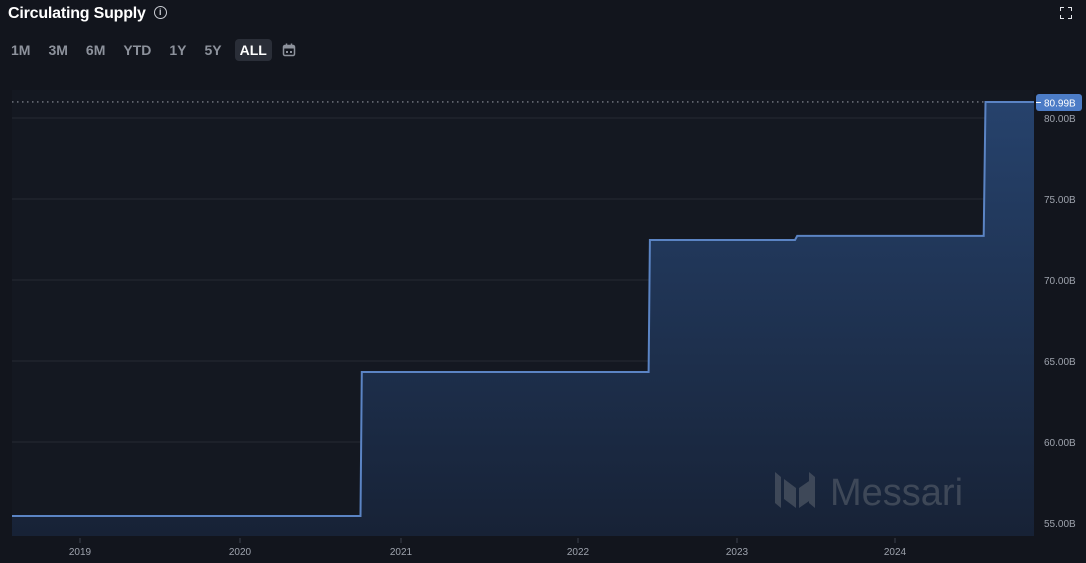 The width and height of the screenshot is (1086, 563). What do you see at coordinates (1060, 119) in the screenshot?
I see `y-tick-label: 80.00B` at bounding box center [1060, 119].